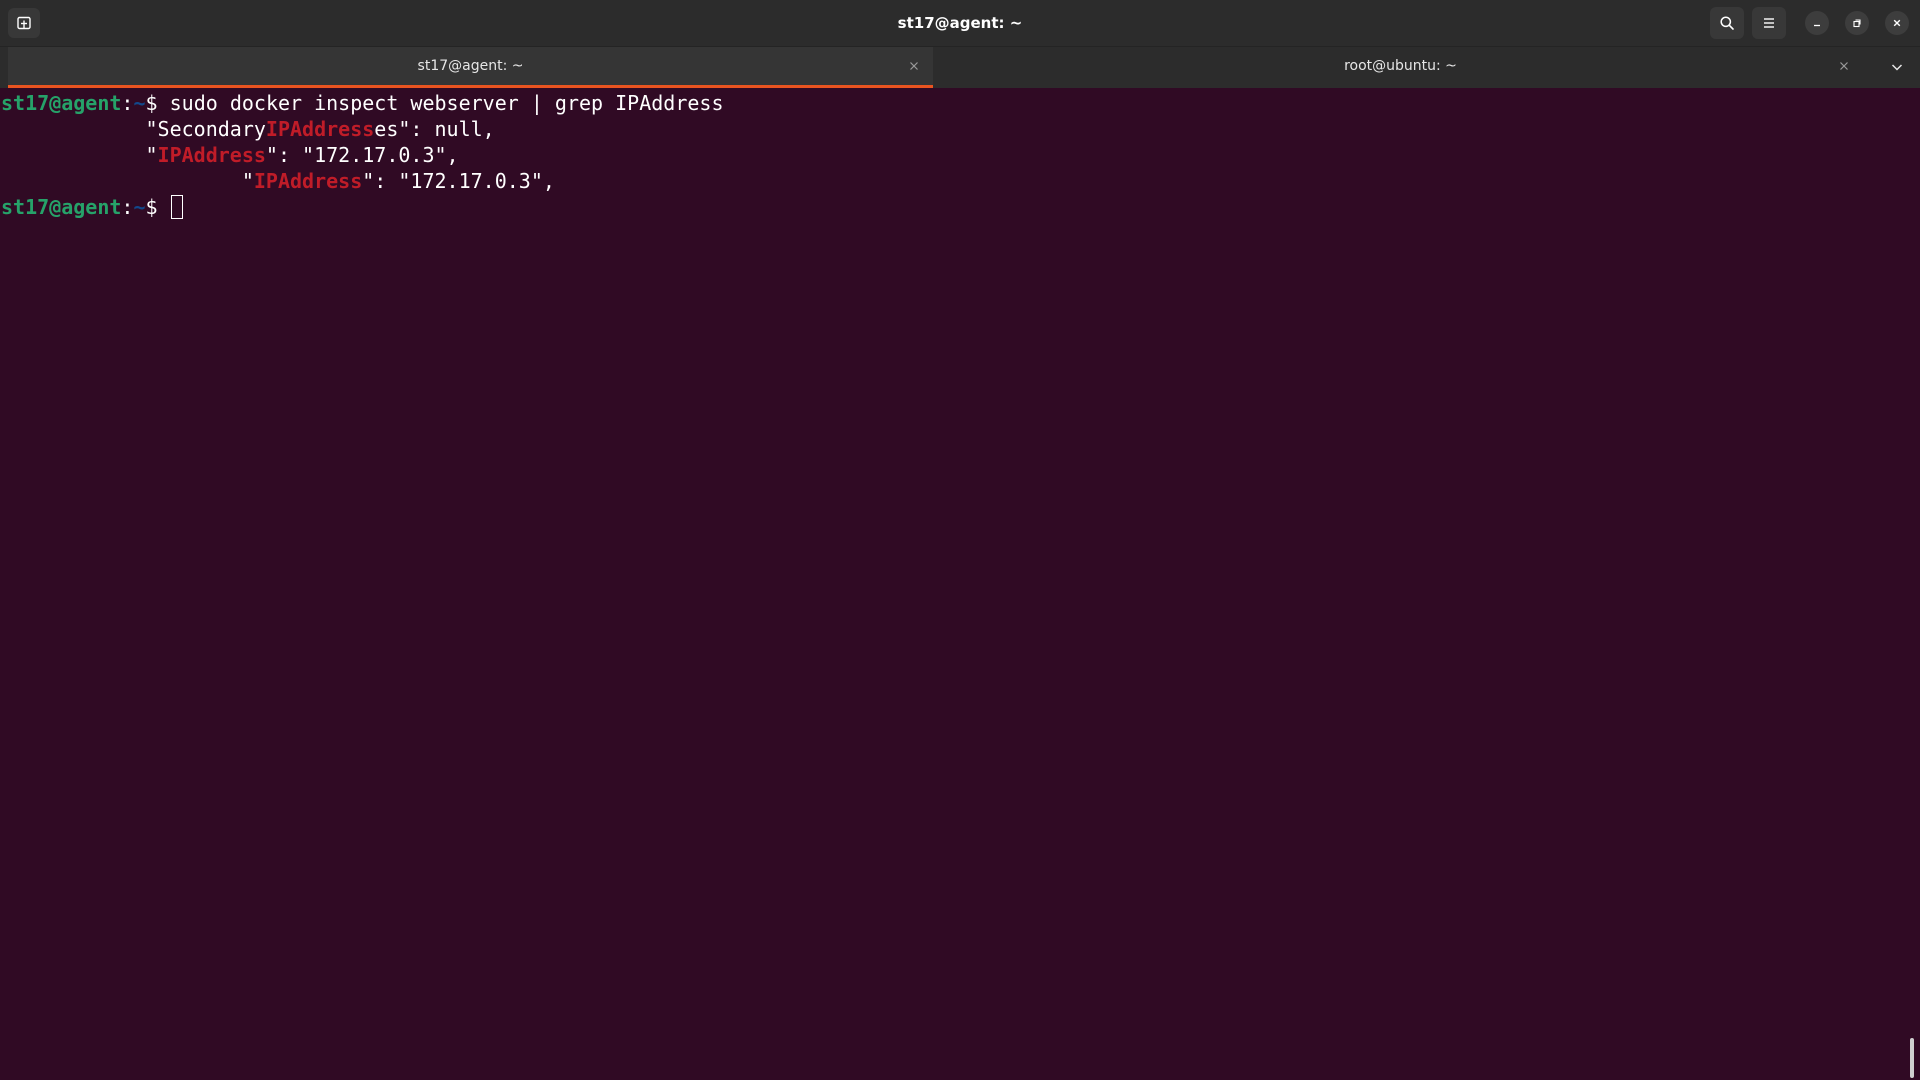  What do you see at coordinates (960, 207) in the screenshot?
I see `prompt-line: st17@agent:~$` at bounding box center [960, 207].